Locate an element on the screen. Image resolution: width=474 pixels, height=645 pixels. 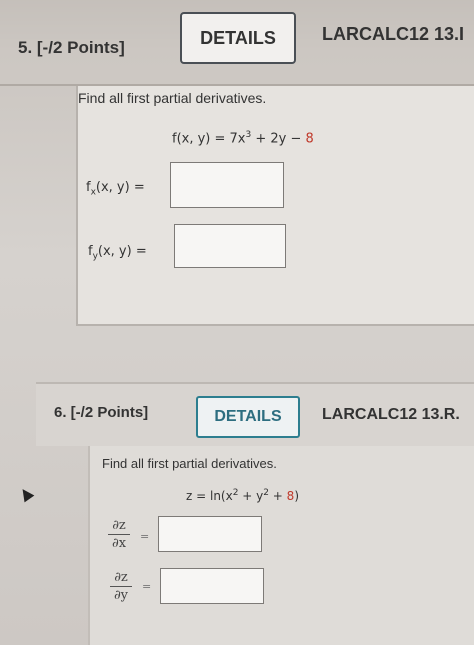
problem-5-points: 5. [-/2 Points] is located at coordinates (71, 47).